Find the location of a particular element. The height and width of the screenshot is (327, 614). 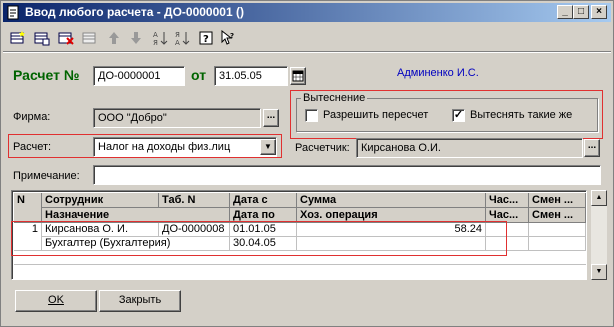

ok-button-label: OK is located at coordinates (56, 300).